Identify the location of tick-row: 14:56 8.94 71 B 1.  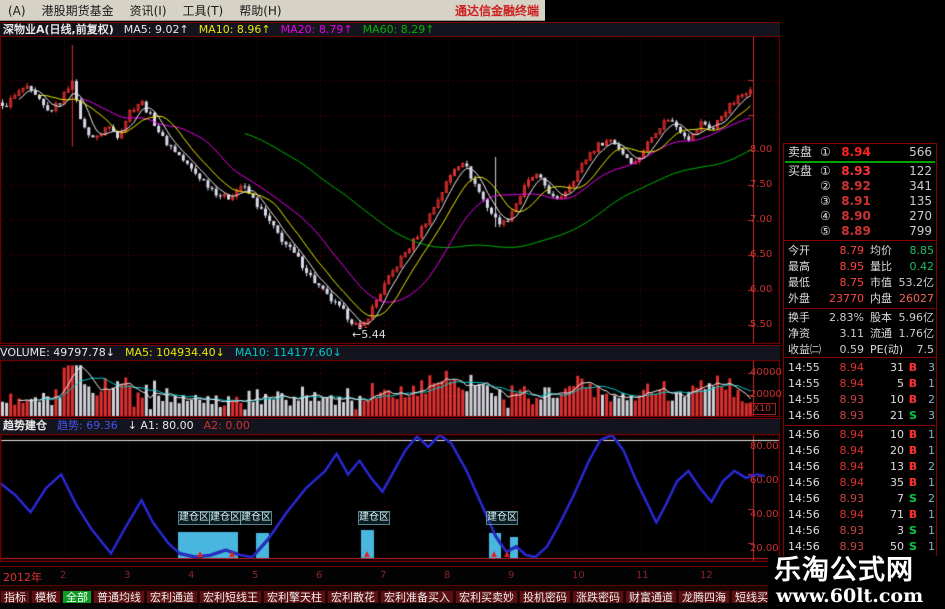
(860, 515).